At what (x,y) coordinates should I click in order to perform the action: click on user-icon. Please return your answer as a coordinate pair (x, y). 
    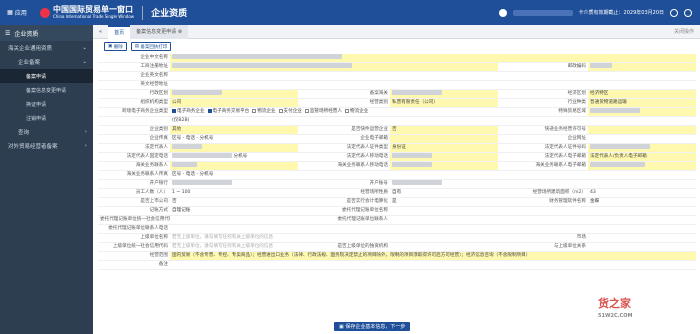
    Looking at the image, I should click on (502, 12).